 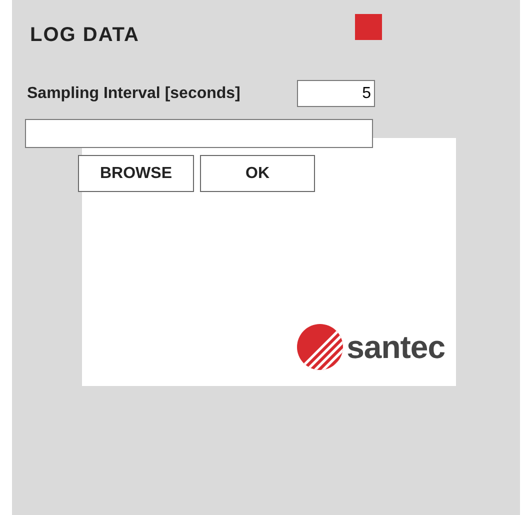 I want to click on striped-circle-icon, so click(x=319, y=347).